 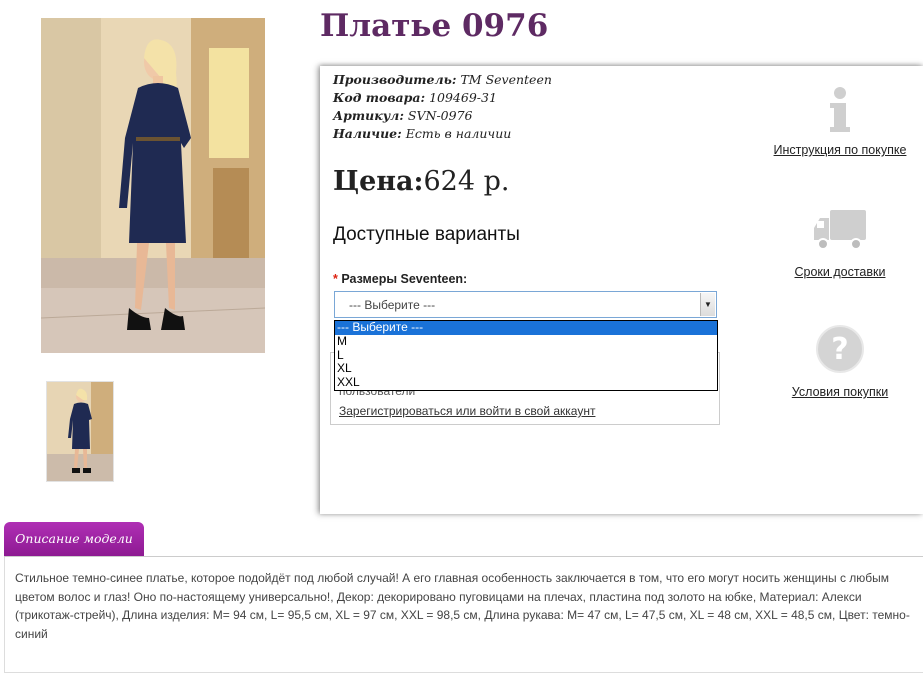 What do you see at coordinates (463, 97) in the screenshot?
I see `code-value: 109469-31` at bounding box center [463, 97].